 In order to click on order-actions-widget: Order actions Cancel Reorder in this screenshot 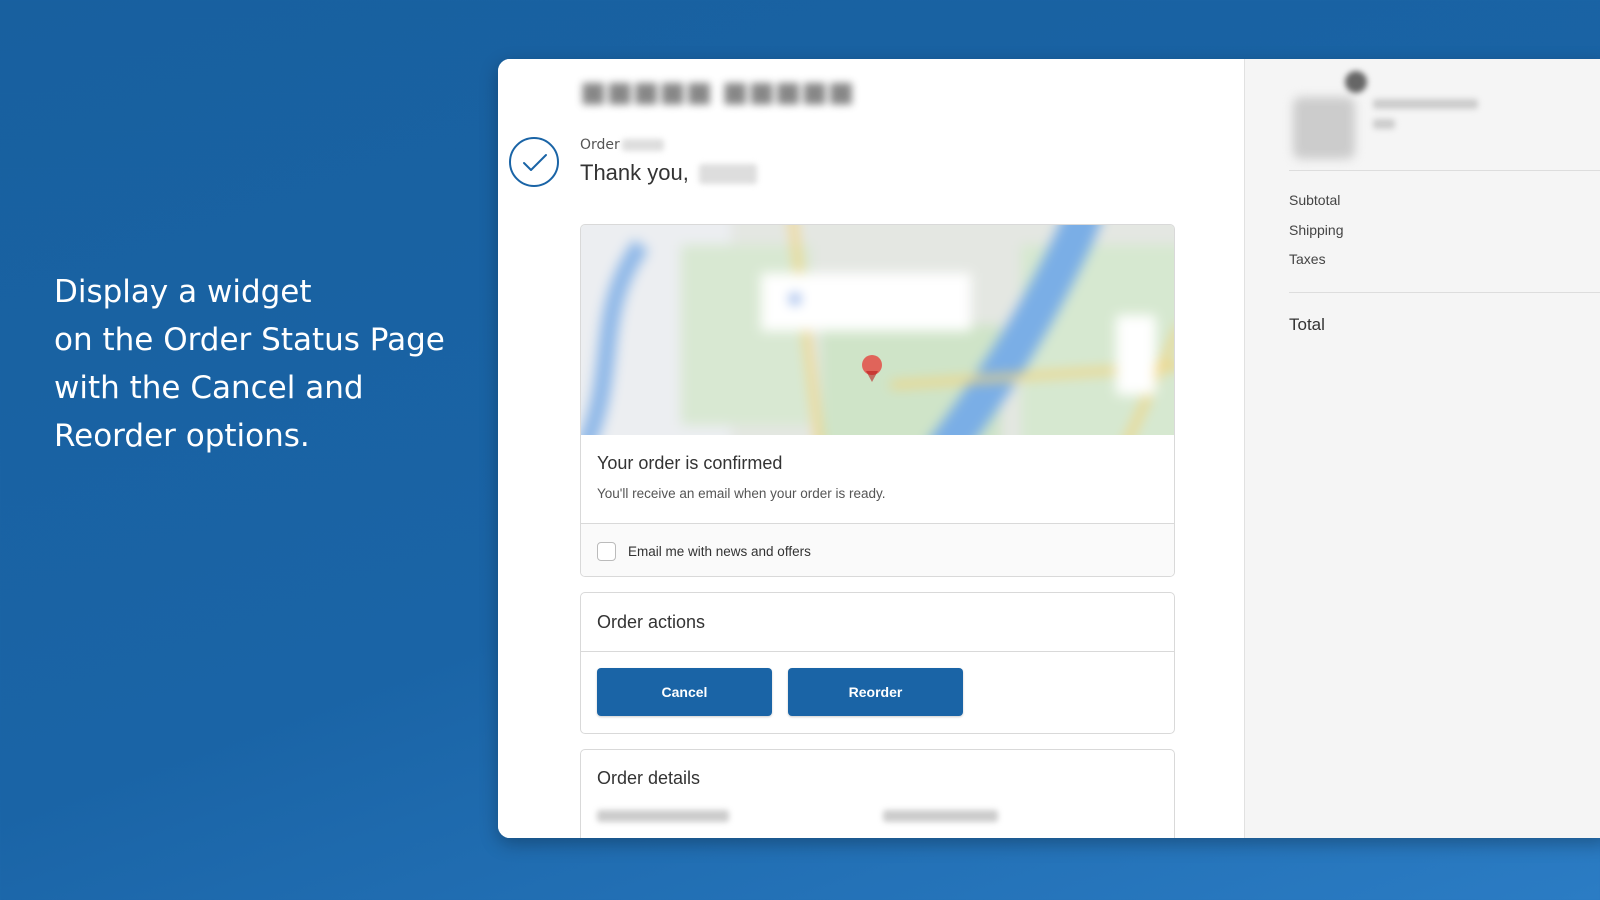, I will do `click(877, 663)`.